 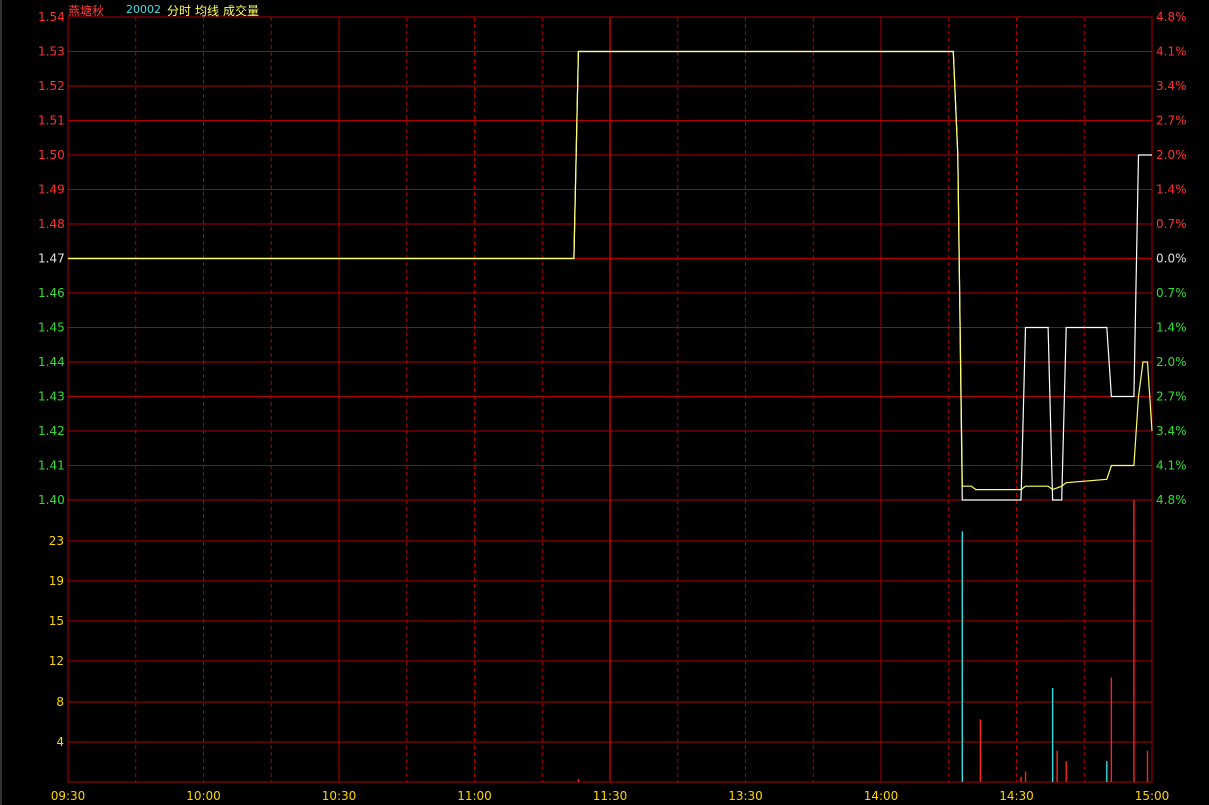 I want to click on price-tick-label: 1.44, so click(x=51, y=362).